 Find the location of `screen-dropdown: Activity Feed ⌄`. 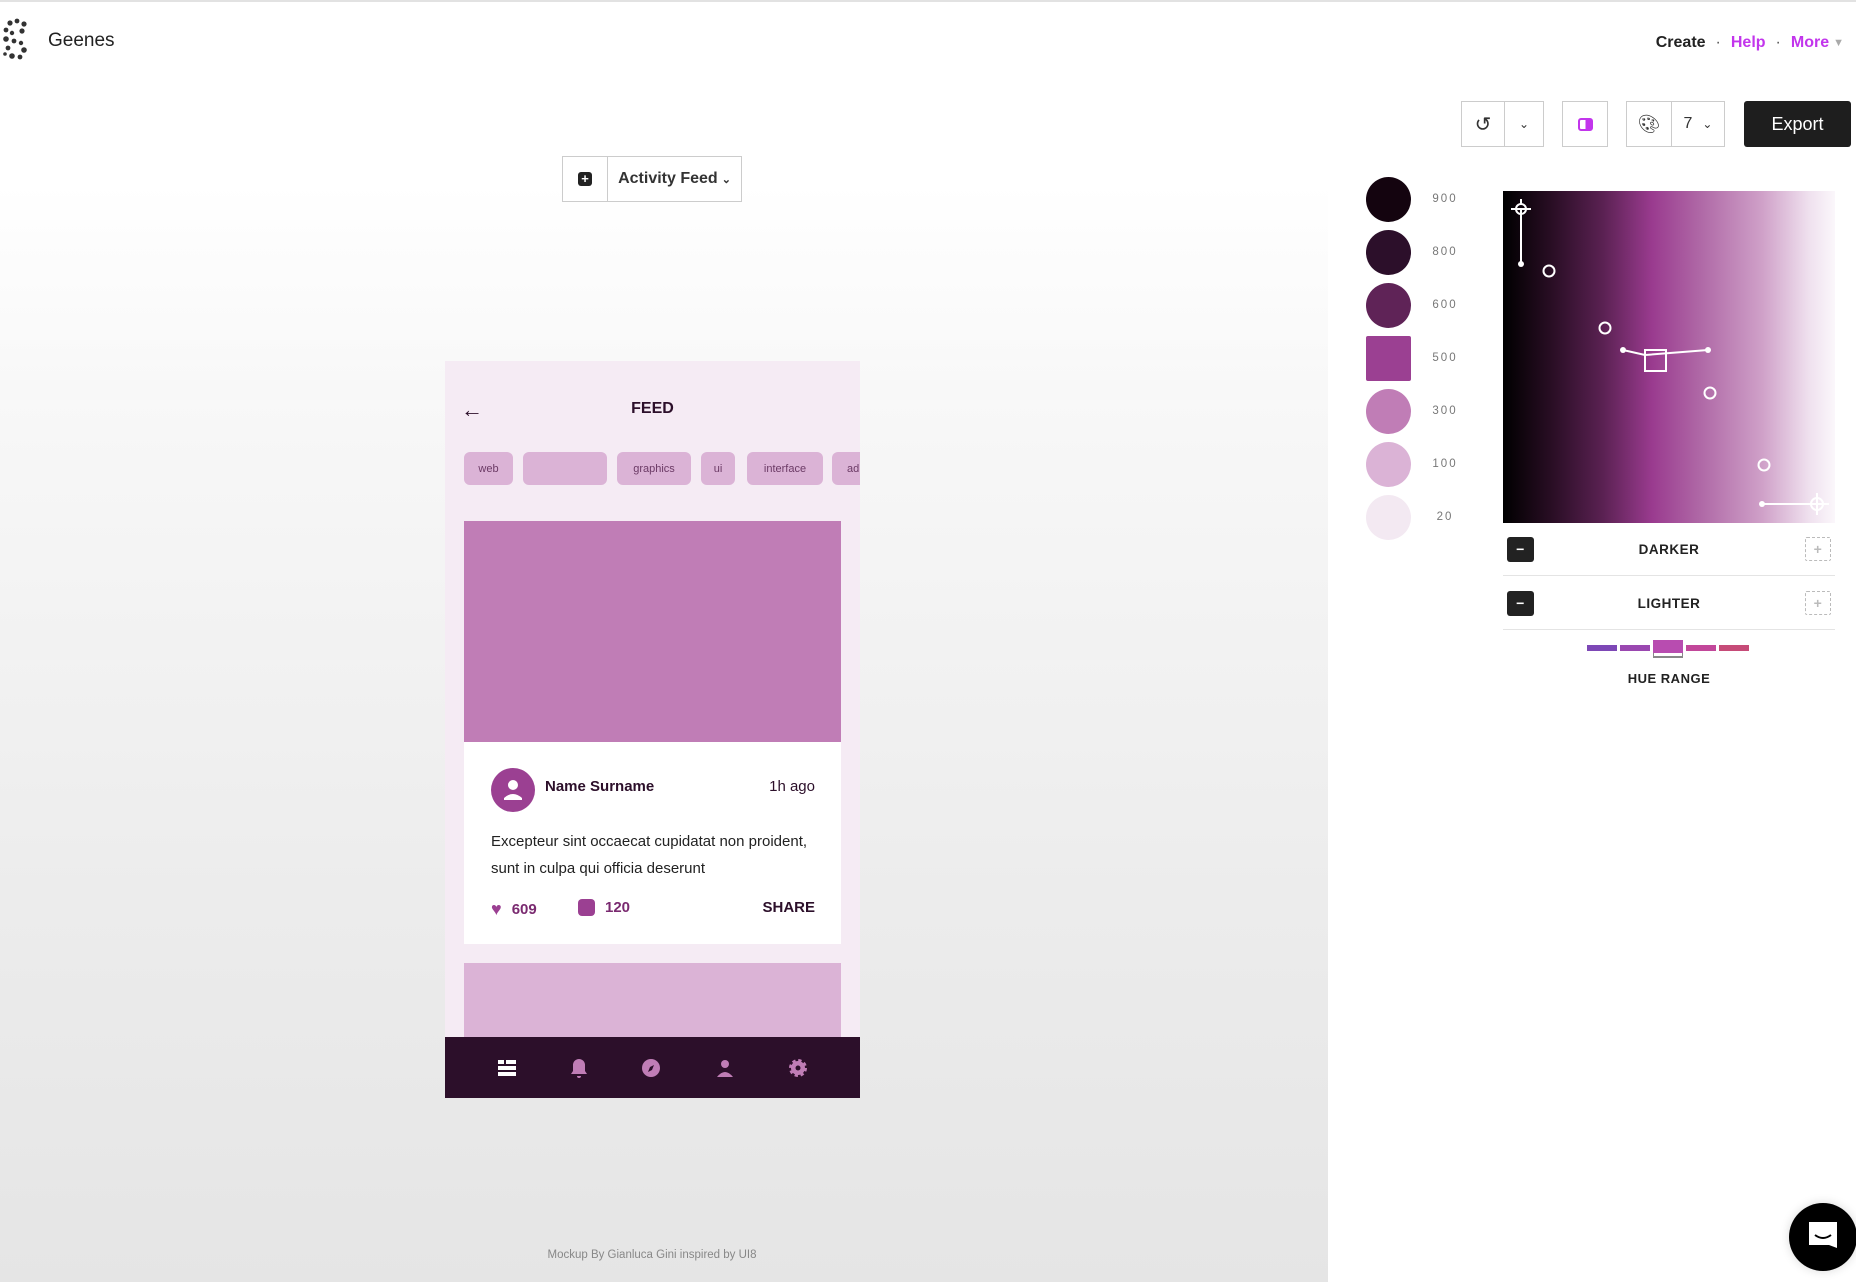

screen-dropdown: Activity Feed ⌄ is located at coordinates (674, 179).